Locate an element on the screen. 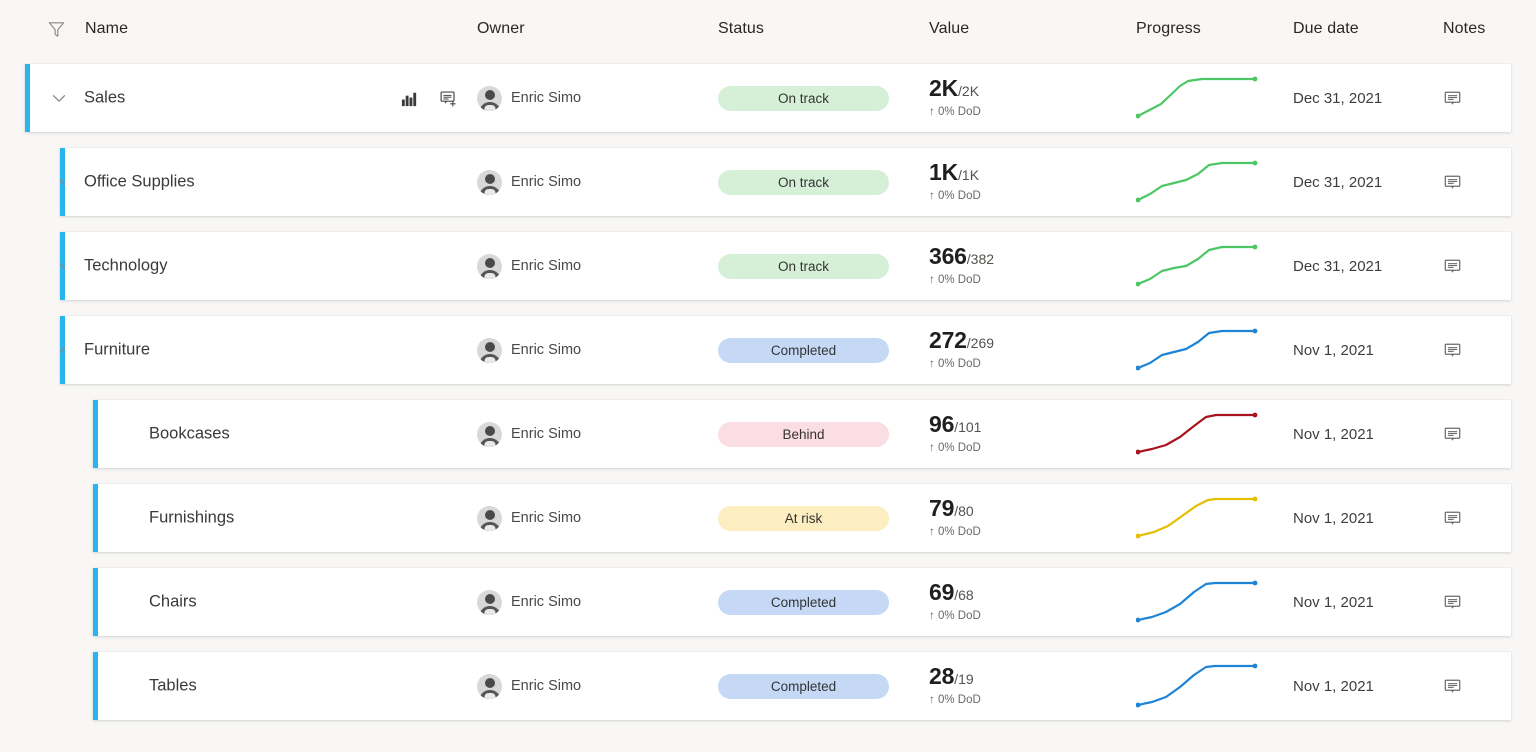 Image resolution: width=1536 pixels, height=752 pixels. column-header-owner: Owner is located at coordinates (501, 29).